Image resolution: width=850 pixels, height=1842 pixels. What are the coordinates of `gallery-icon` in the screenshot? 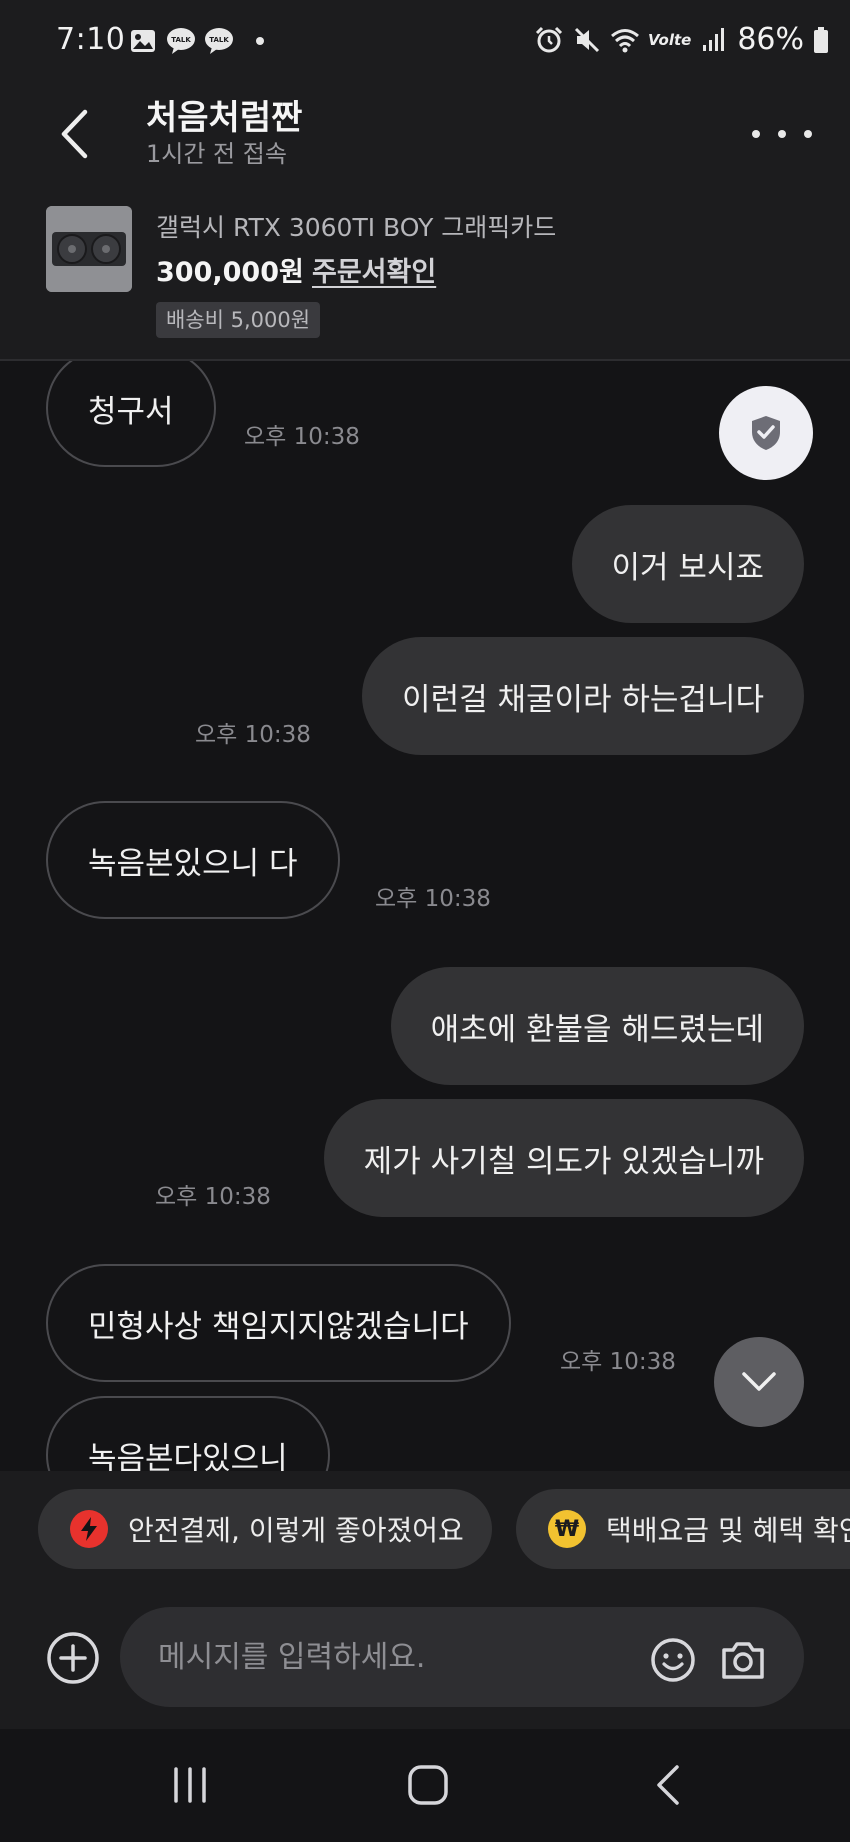 It's located at (143, 41).